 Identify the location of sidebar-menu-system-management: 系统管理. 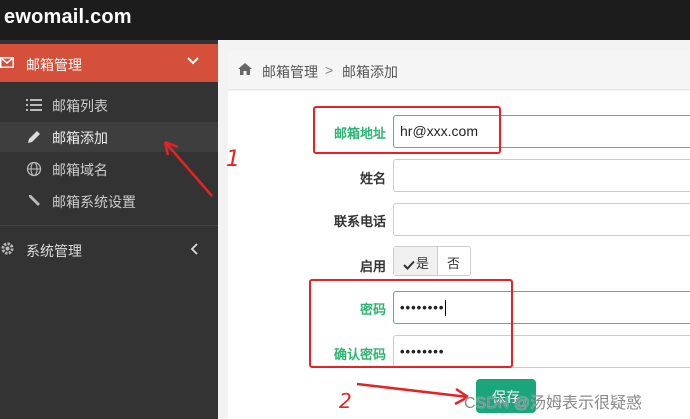
(109, 249).